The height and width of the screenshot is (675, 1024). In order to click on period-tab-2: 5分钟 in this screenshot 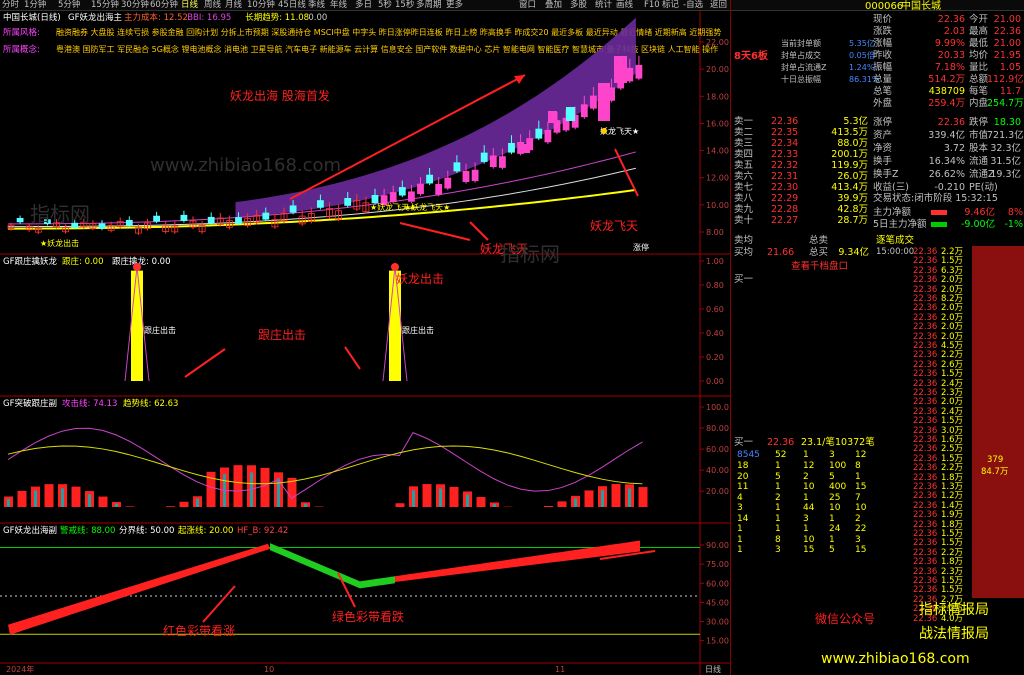, I will do `click(69, 5)`.